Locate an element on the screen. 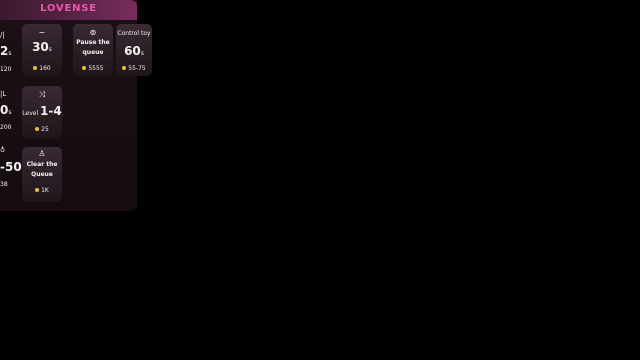 Image resolution: width=640 pixels, height=360 pixels. vibe-30s-card: ~ 30s 160 is located at coordinates (42, 50).